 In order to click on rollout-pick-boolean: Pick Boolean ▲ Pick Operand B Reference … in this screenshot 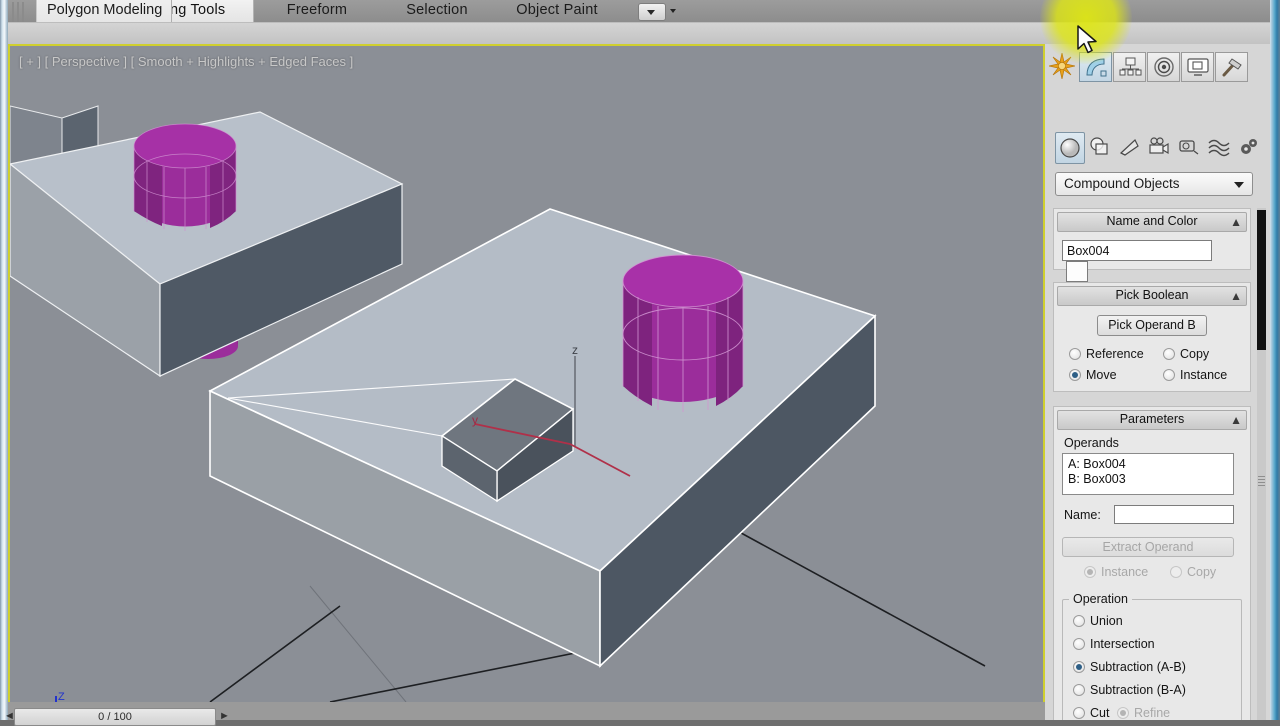, I will do `click(1152, 337)`.